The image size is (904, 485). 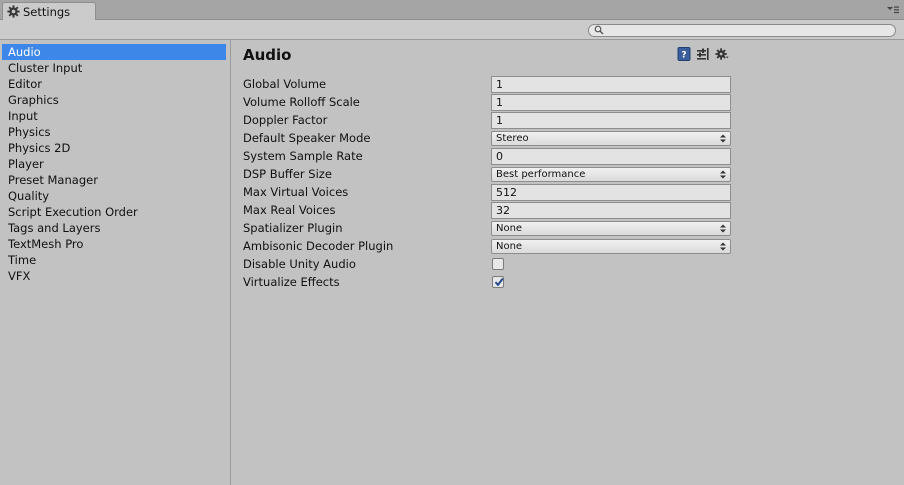 I want to click on global-volume-field: 1, so click(x=611, y=84).